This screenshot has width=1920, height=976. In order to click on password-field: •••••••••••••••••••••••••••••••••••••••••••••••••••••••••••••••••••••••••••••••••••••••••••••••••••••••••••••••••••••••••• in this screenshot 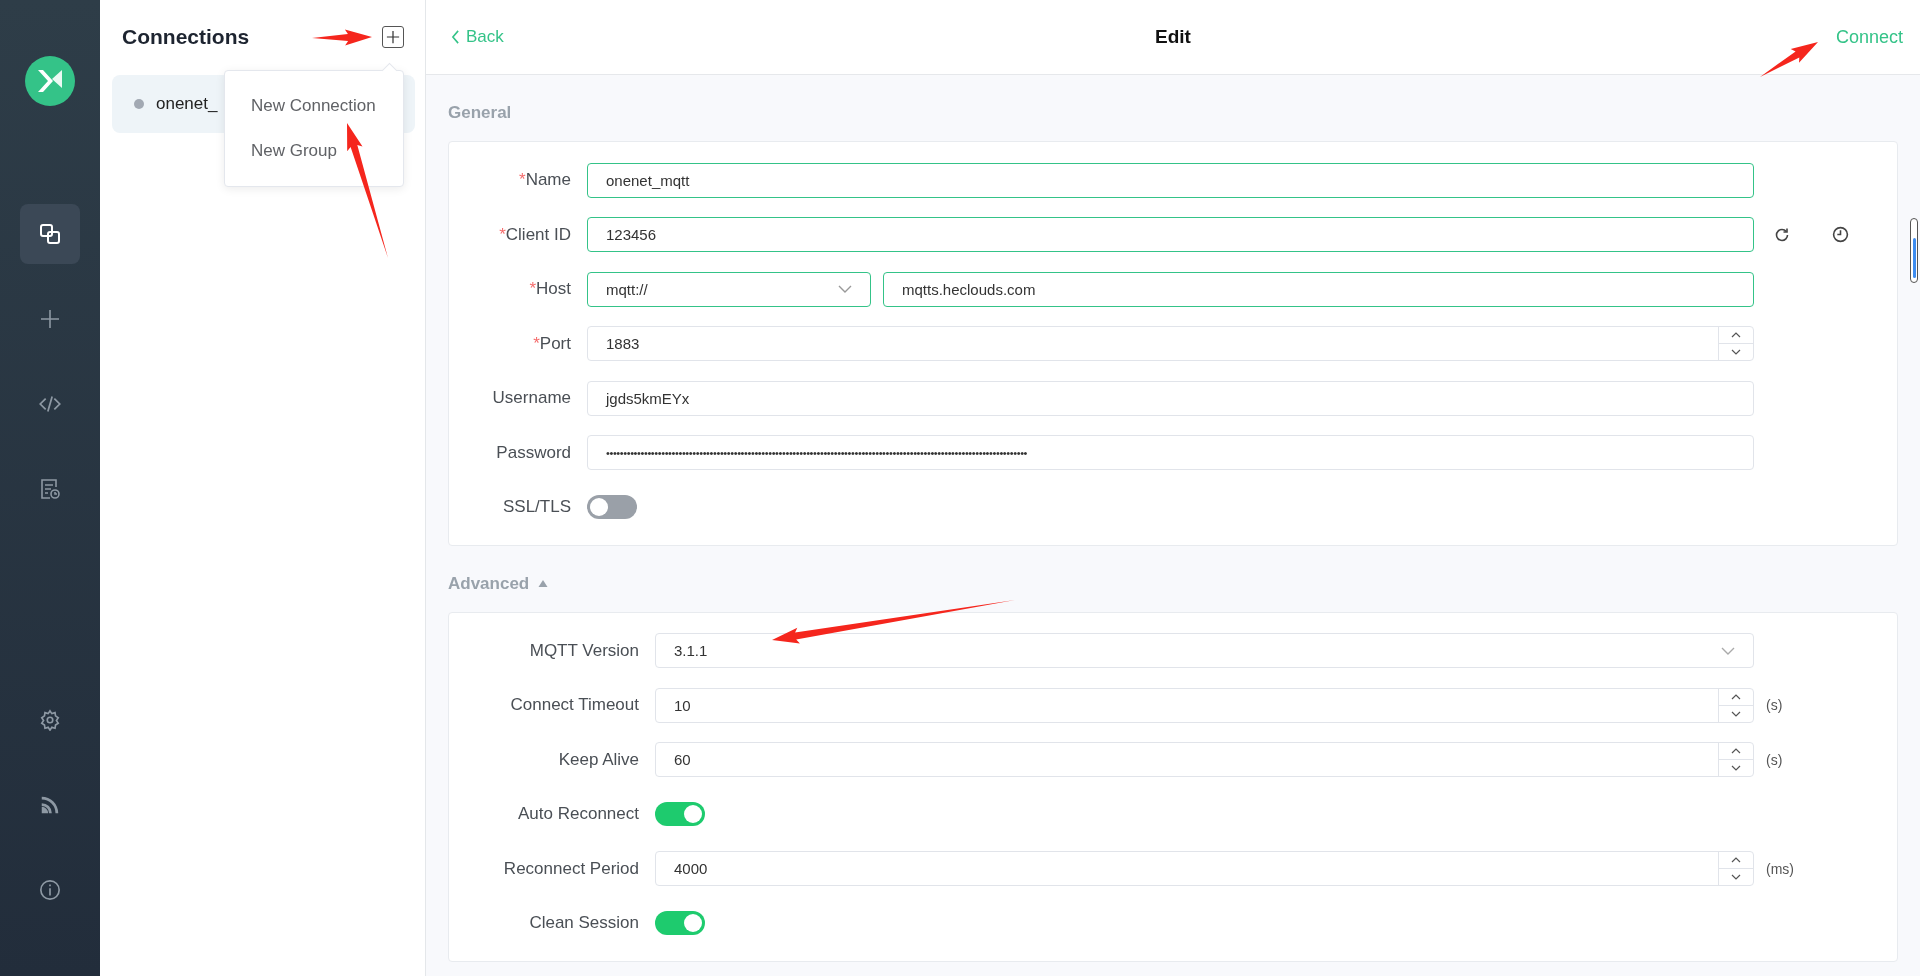, I will do `click(1170, 453)`.